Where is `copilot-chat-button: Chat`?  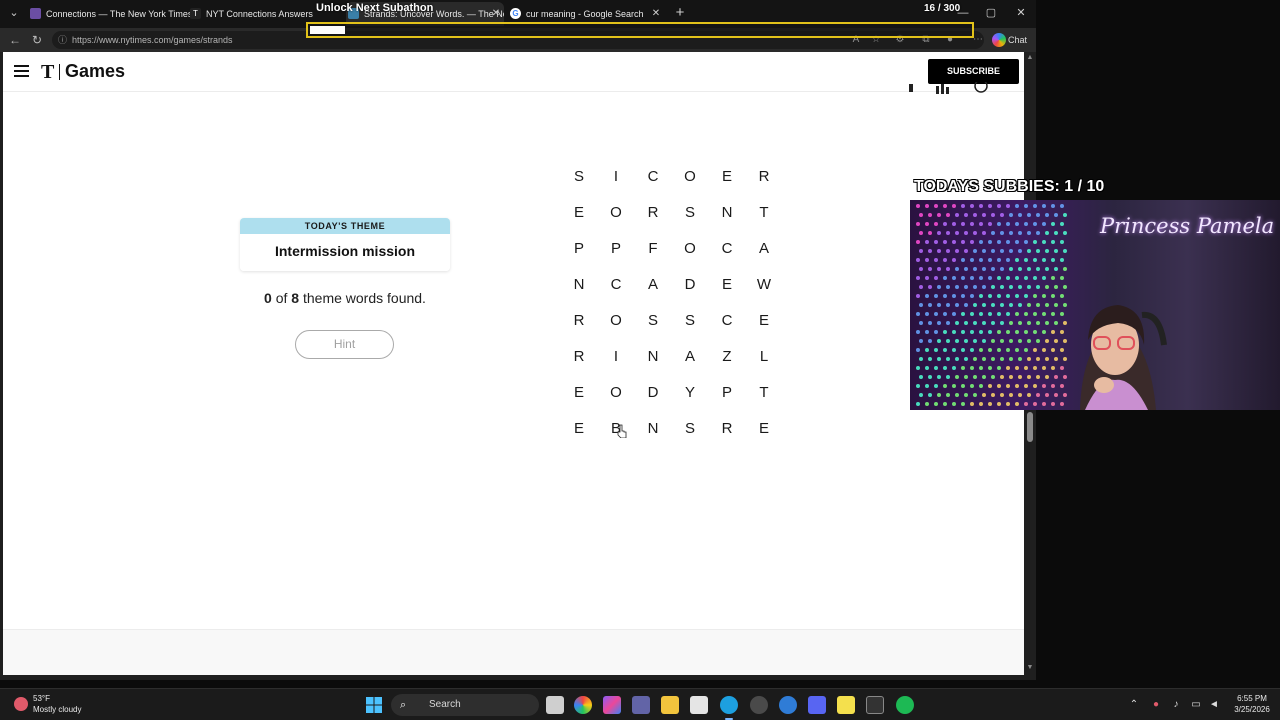 copilot-chat-button: Chat is located at coordinates (1011, 40).